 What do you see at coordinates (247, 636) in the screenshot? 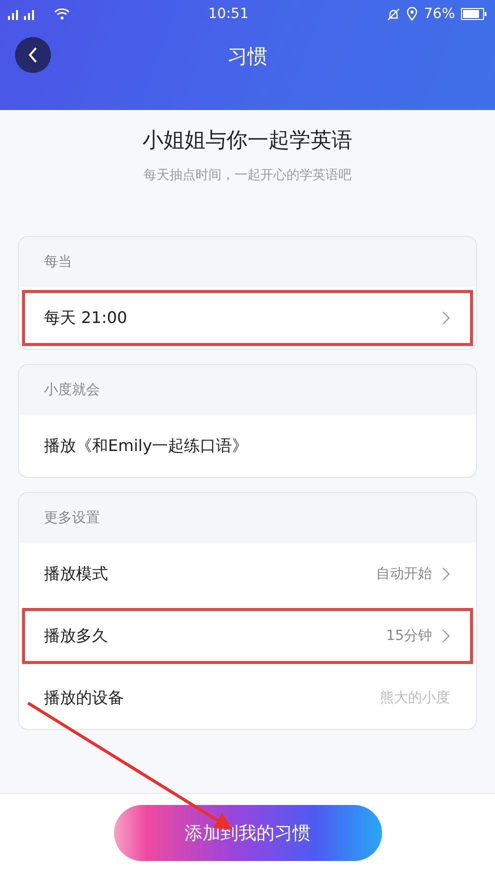
I see `settings-row: 播放多久 15分钟` at bounding box center [247, 636].